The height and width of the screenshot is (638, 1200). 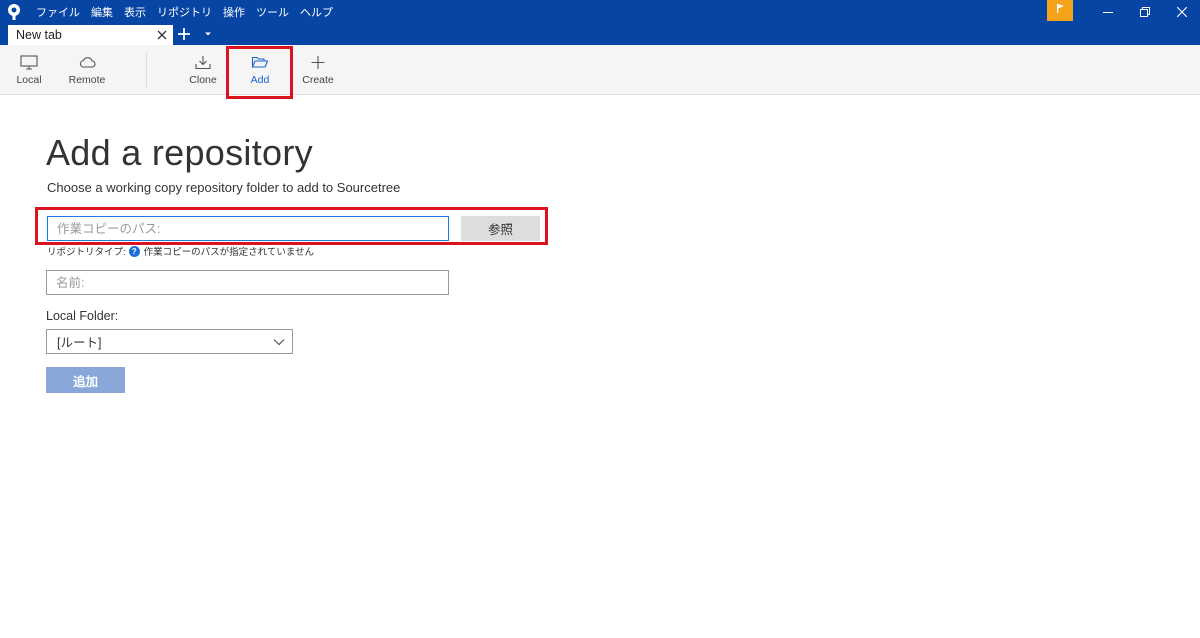 What do you see at coordinates (169, 341) in the screenshot?
I see `local-folder-select: [ルート]` at bounding box center [169, 341].